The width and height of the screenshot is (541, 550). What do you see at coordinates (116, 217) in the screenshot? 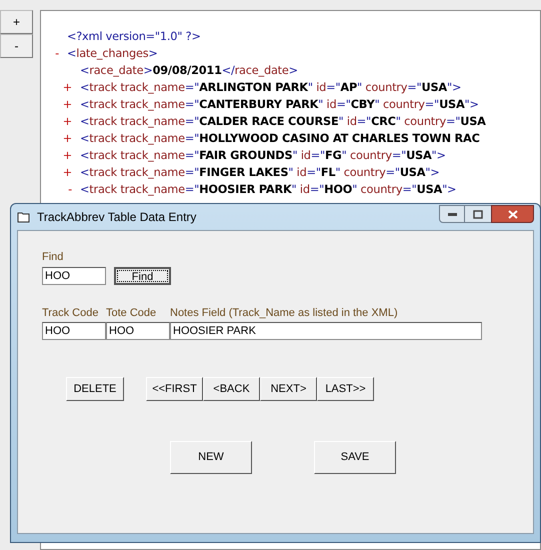
I see `window-title: TrackAbbrev Table Data Entry` at bounding box center [116, 217].